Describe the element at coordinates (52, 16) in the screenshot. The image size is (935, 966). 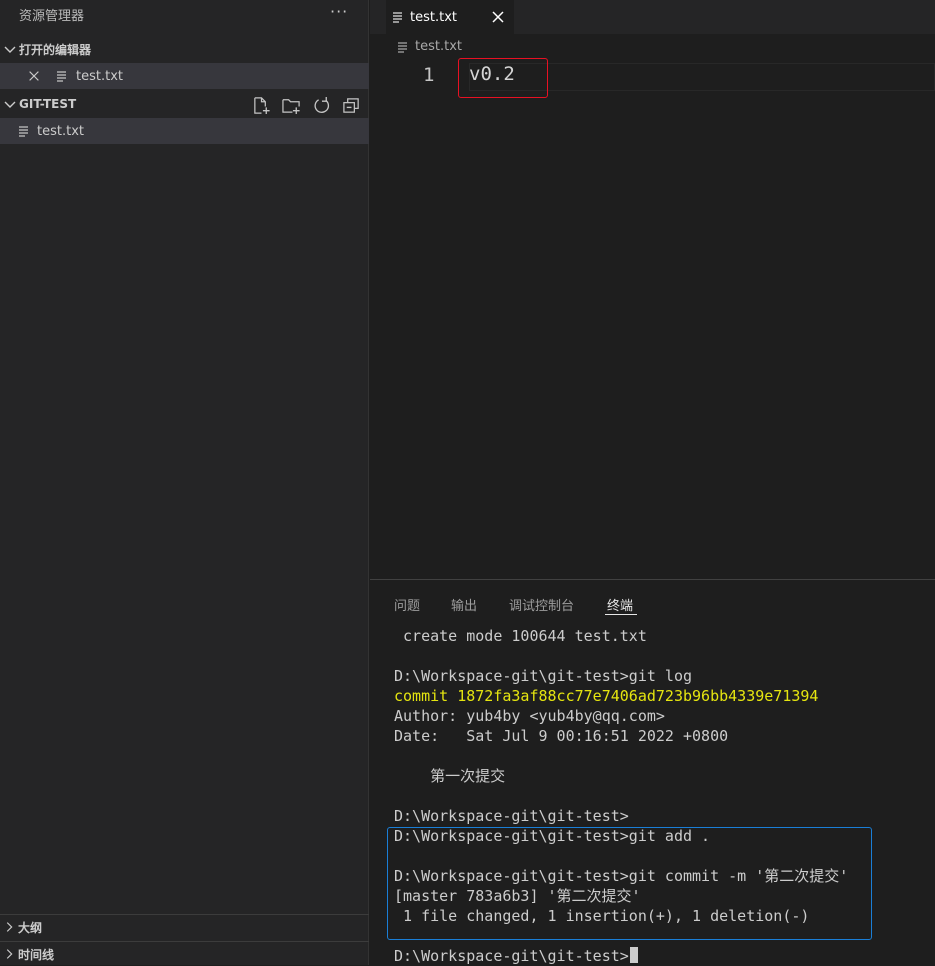
I see `explorer-title: 资源管理器` at that location.